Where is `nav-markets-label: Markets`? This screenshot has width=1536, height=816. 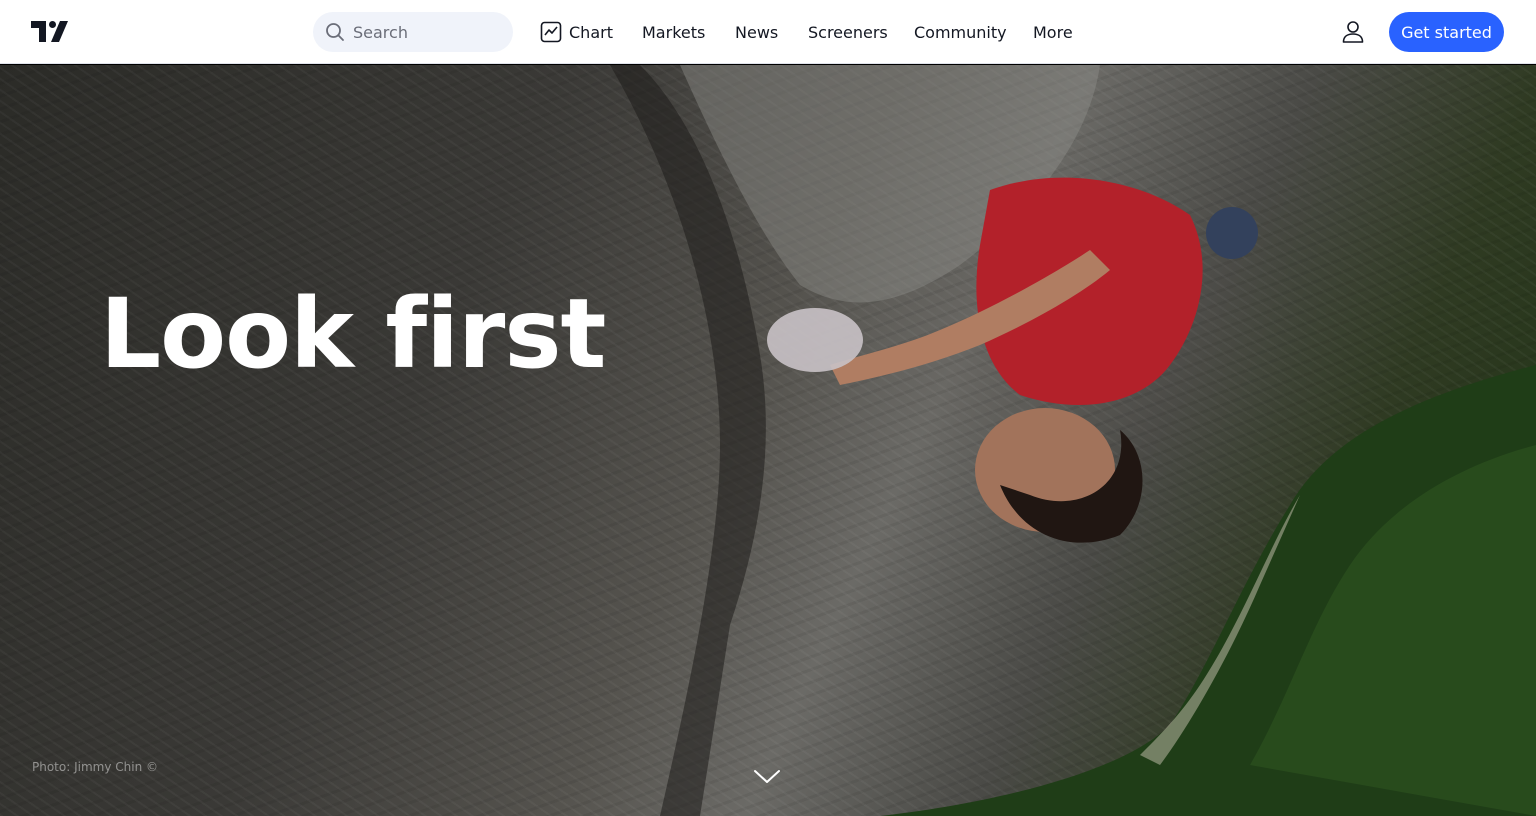
nav-markets-label: Markets is located at coordinates (674, 32).